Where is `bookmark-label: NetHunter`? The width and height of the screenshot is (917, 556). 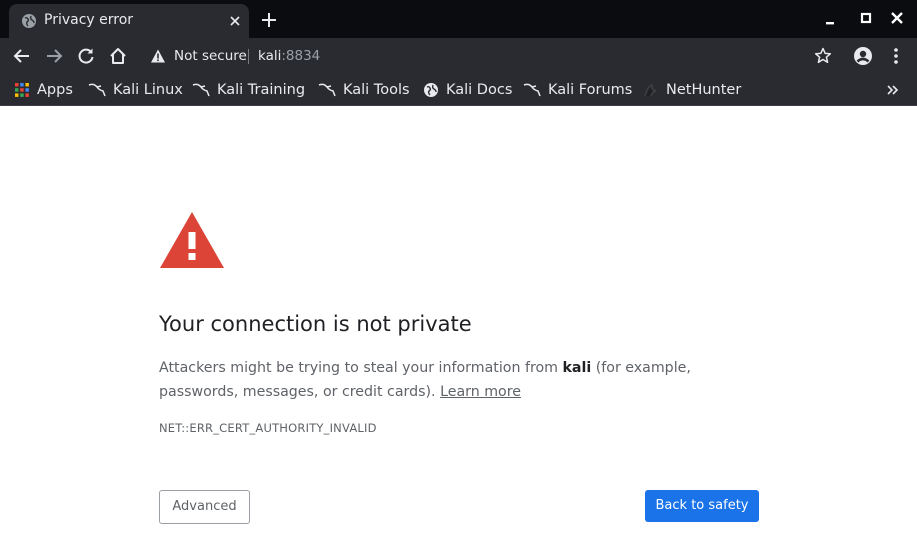 bookmark-label: NetHunter is located at coordinates (704, 90).